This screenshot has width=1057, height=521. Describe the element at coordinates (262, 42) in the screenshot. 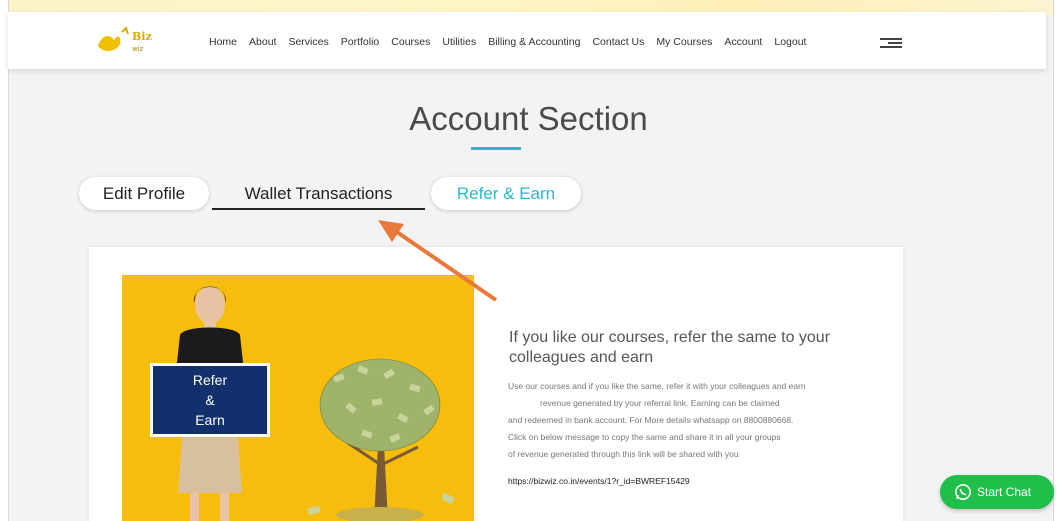

I see `nav-about: About` at that location.